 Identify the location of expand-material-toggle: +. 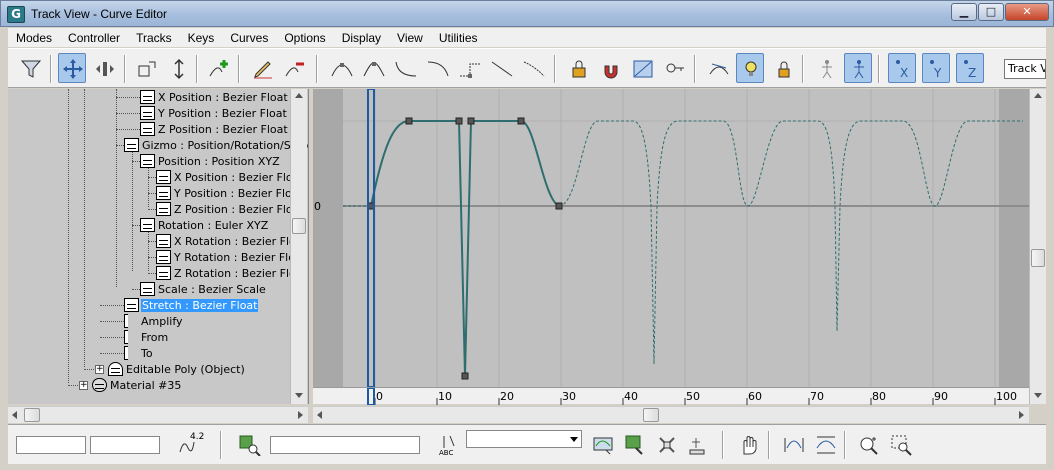
(83, 385).